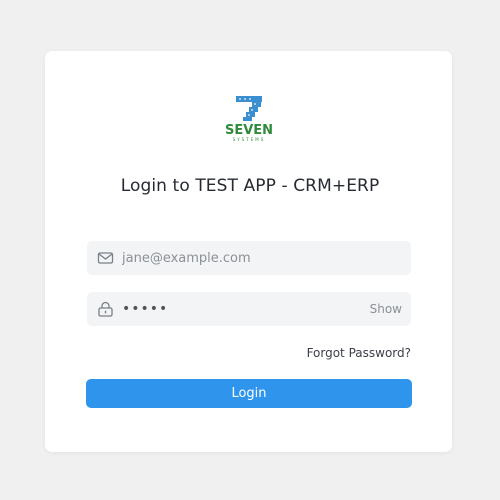 Image resolution: width=500 pixels, height=500 pixels. Describe the element at coordinates (249, 139) in the screenshot. I see `logo-tagline: SYSTEMS` at that location.